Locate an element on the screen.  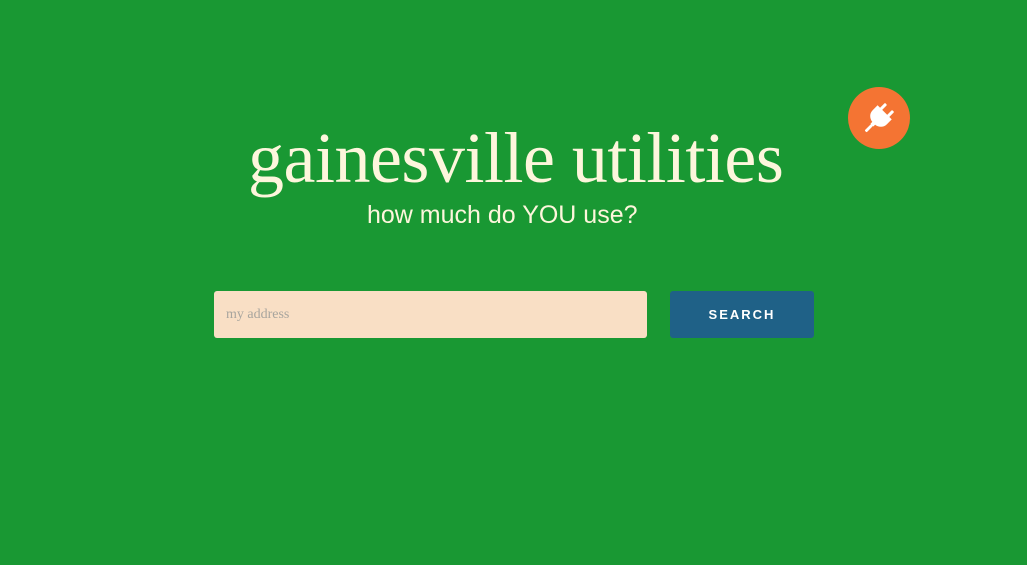
plug-badge is located at coordinates (879, 118).